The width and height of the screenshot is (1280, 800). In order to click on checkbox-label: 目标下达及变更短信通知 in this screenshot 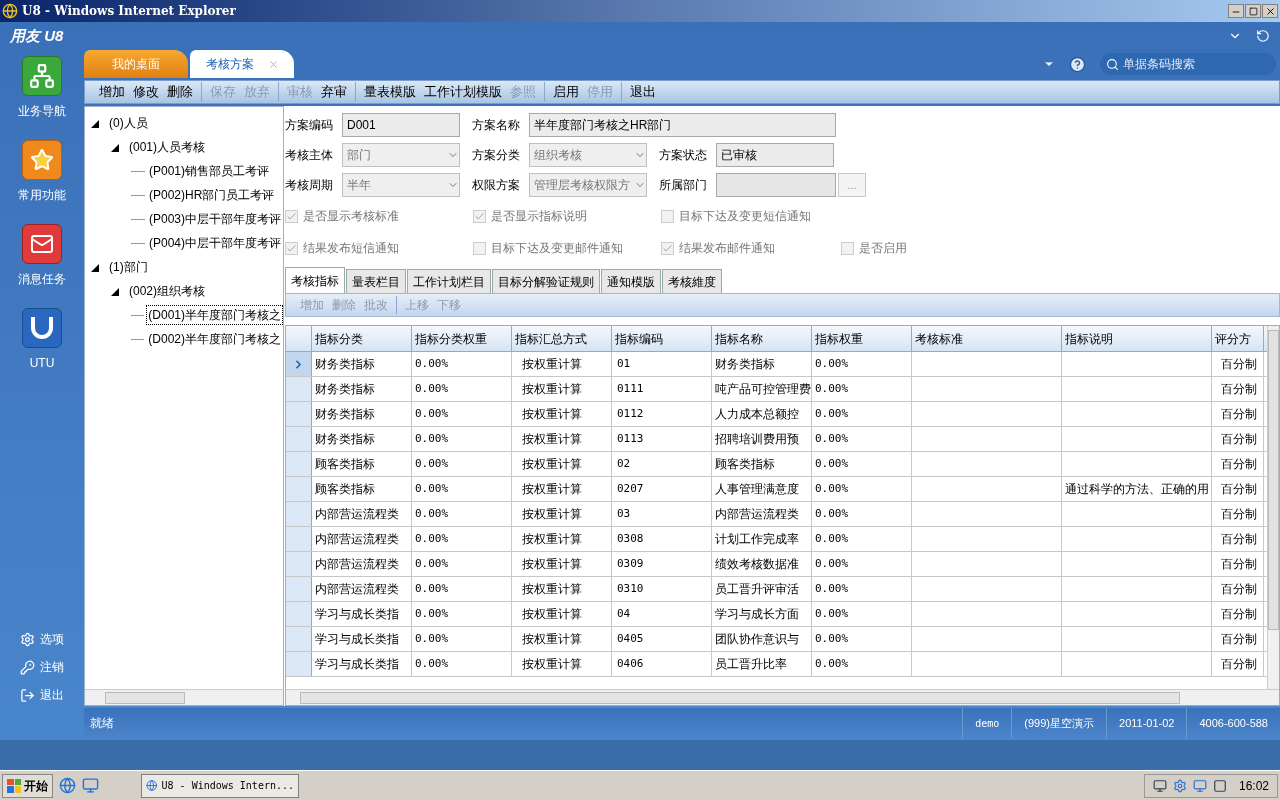, I will do `click(745, 216)`.